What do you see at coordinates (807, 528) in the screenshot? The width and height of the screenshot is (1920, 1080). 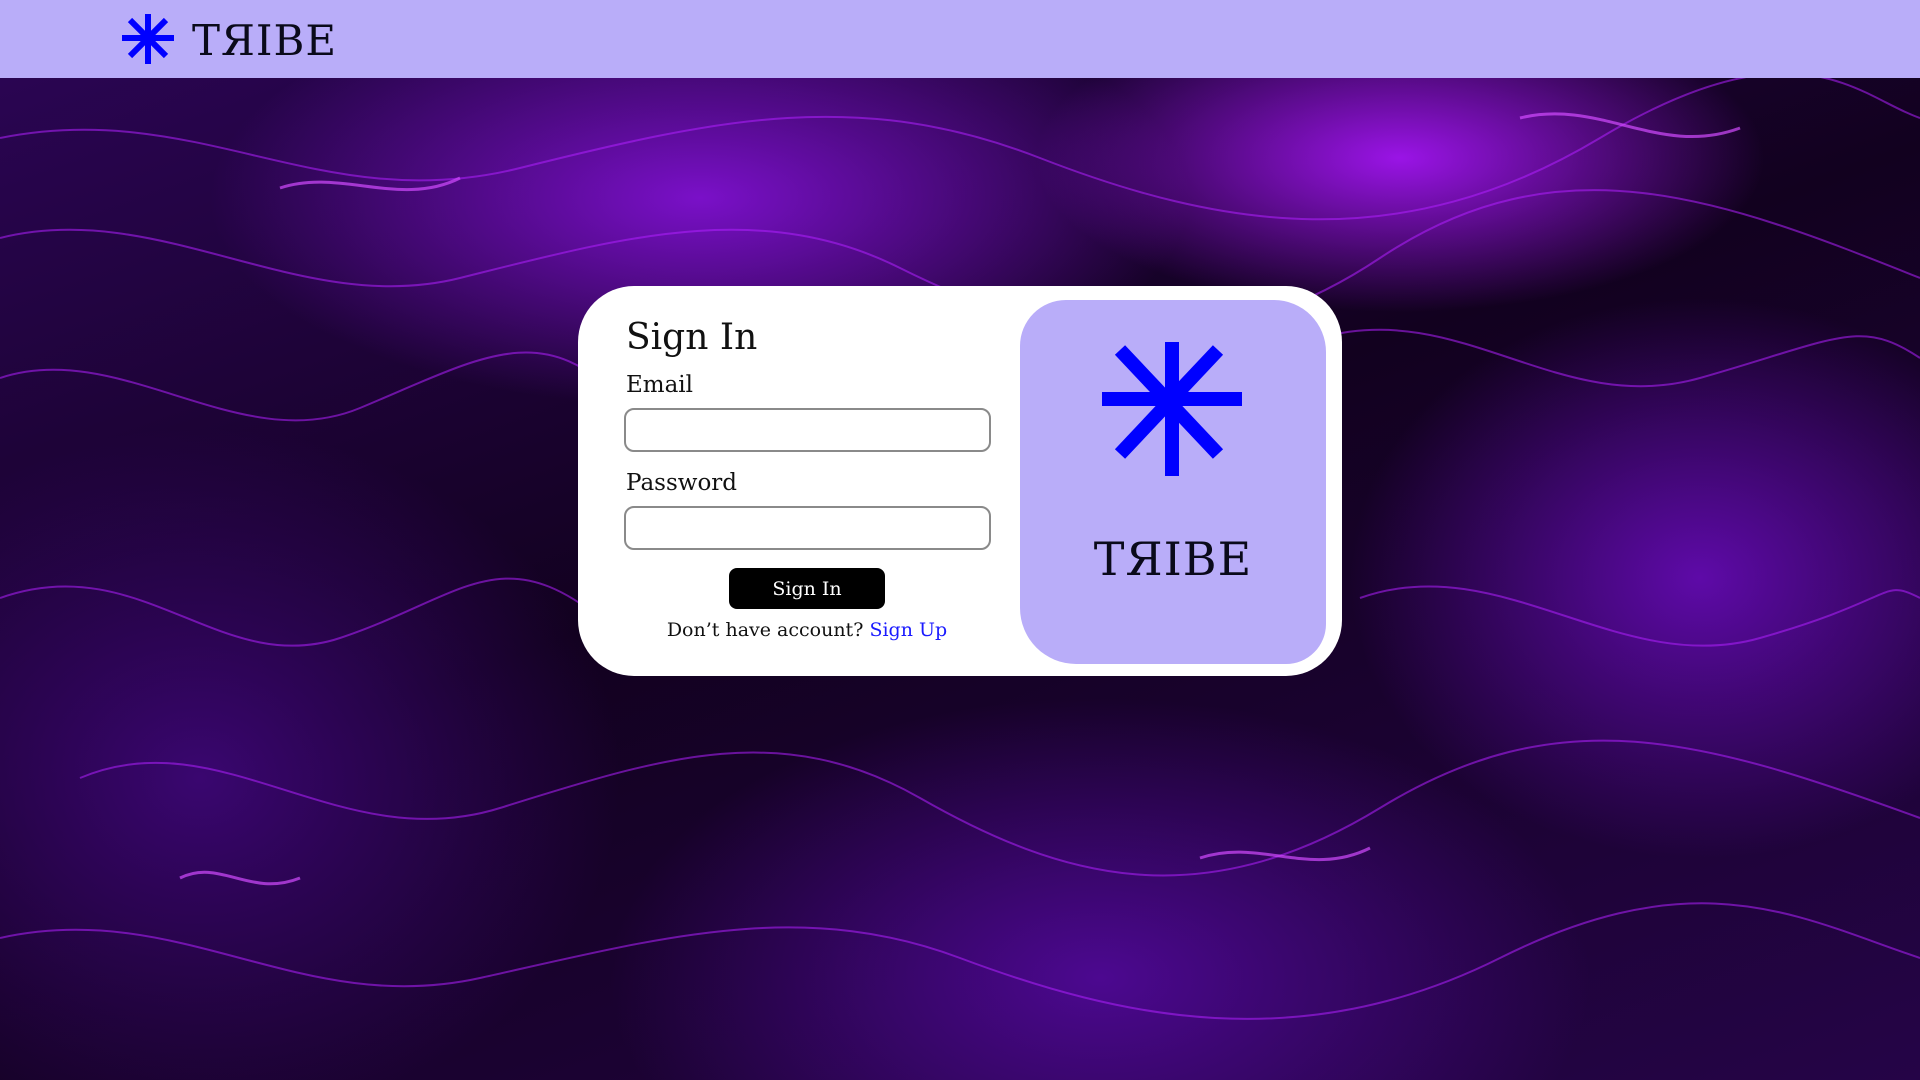 I see `password-field` at bounding box center [807, 528].